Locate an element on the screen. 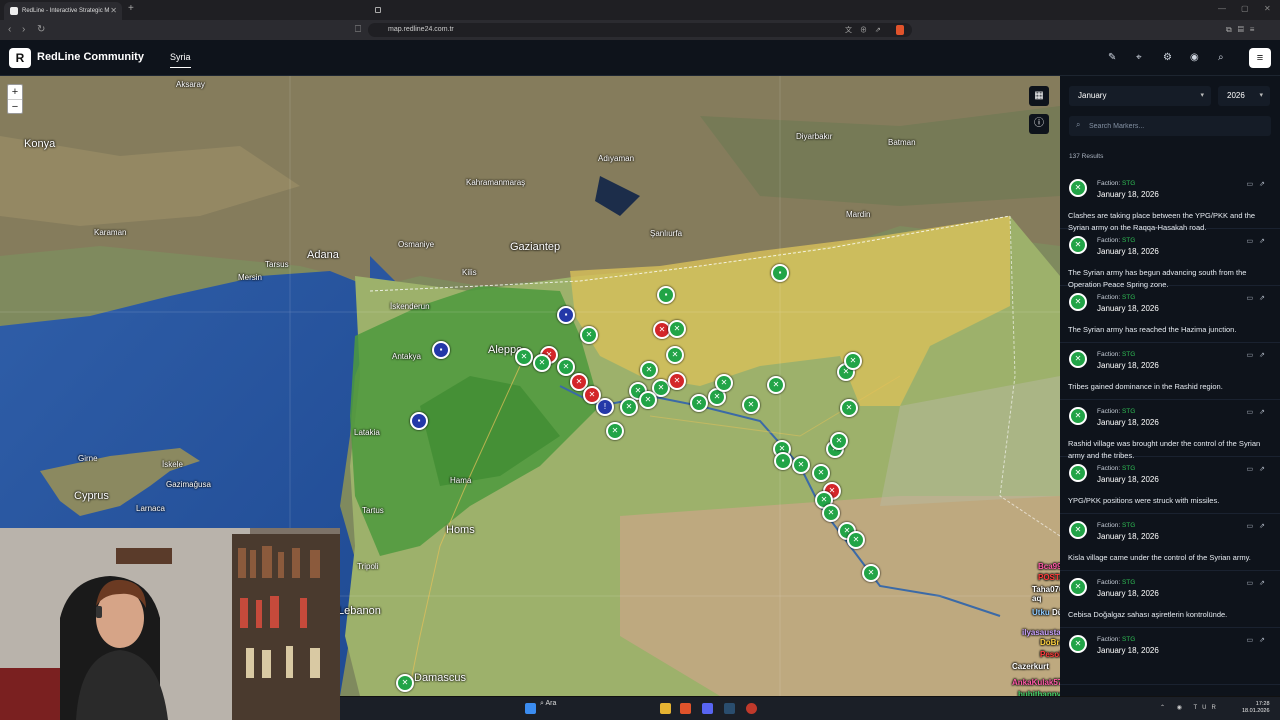  system-tray-icons: ⌃ ◉ TUR is located at coordinates (1190, 707).